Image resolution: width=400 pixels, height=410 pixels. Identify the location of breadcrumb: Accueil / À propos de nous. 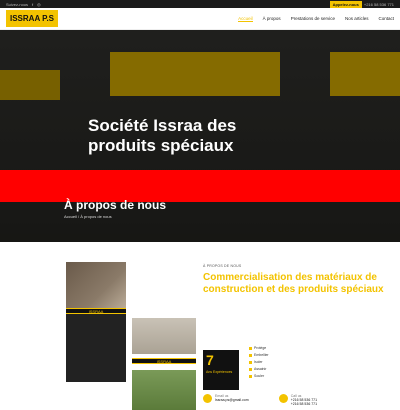
(88, 216).